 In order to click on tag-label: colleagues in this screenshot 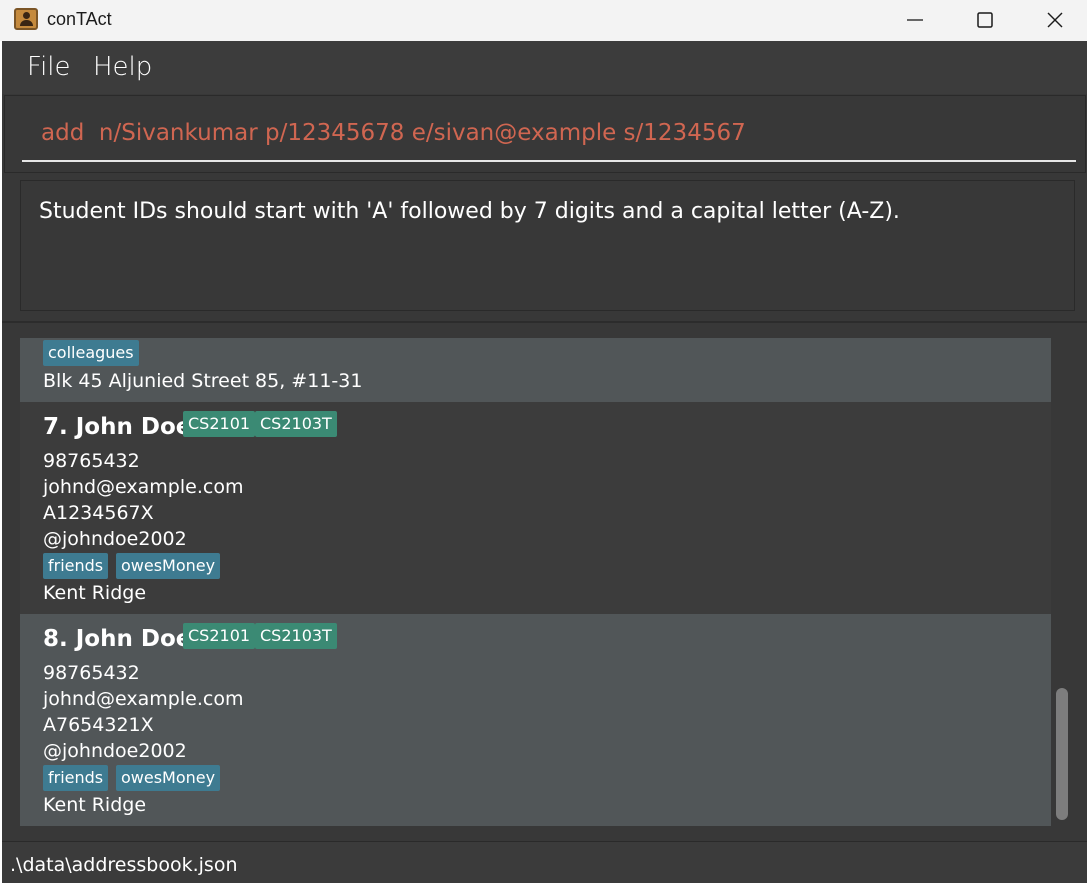, I will do `click(91, 353)`.